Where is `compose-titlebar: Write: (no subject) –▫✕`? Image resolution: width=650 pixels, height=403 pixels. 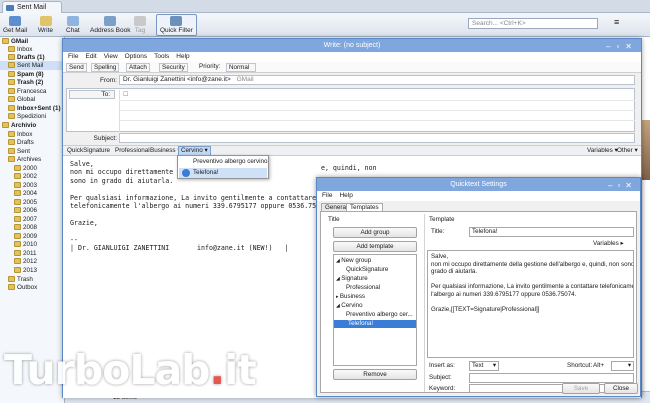
compose-titlebar: Write: (no subject) –▫✕ is located at coordinates (352, 45).